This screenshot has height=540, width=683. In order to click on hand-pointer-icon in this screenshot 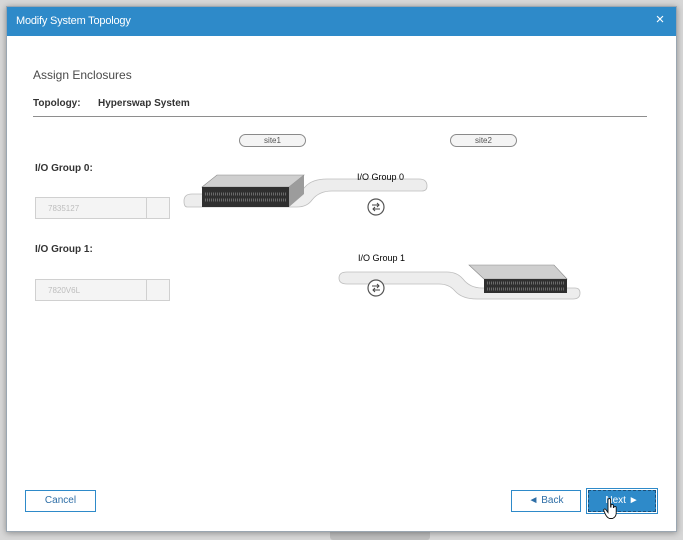, I will do `click(610, 508)`.